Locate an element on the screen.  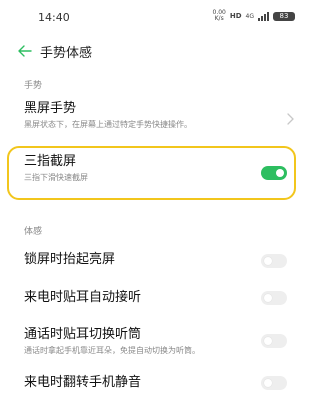
status-bar: 14:40 0.00 K/s HD 4G 83 is located at coordinates (153, 18).